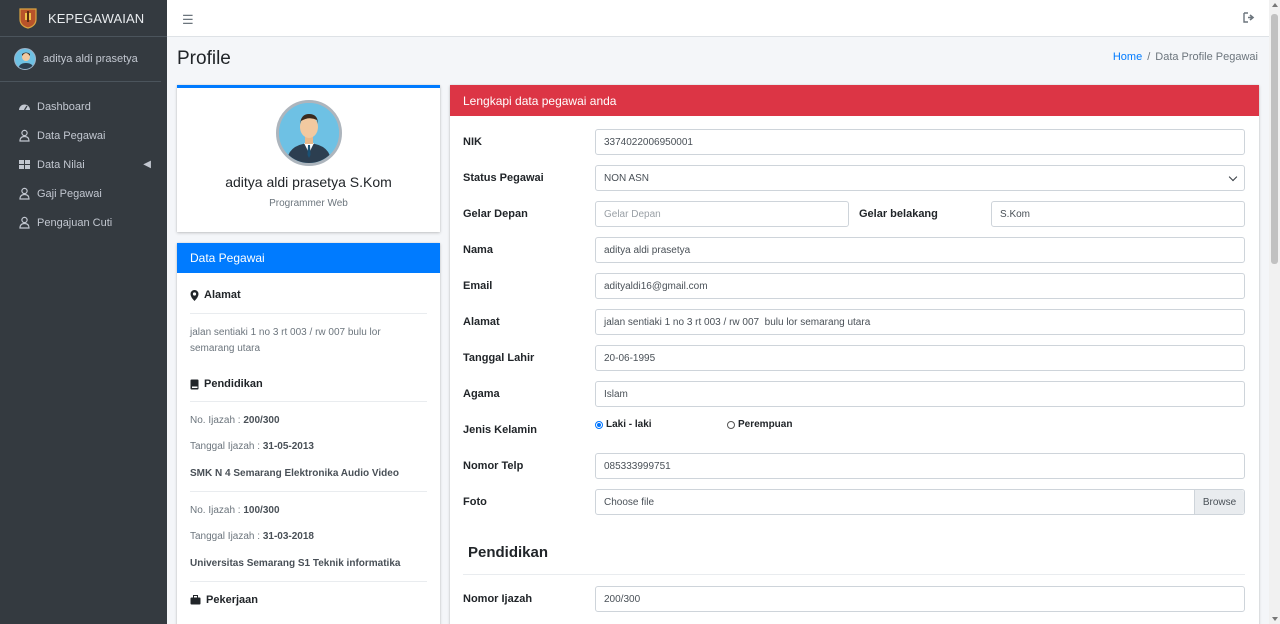 The height and width of the screenshot is (624, 1280). Describe the element at coordinates (204, 58) in the screenshot. I see `page-title: Profile` at that location.